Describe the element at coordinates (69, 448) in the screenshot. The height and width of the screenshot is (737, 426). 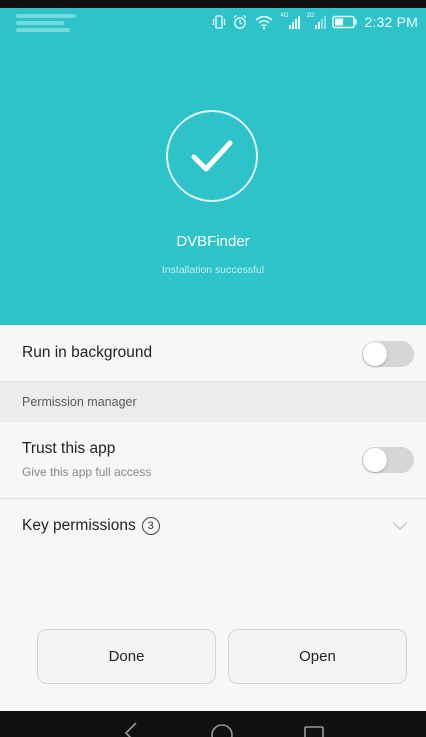
I see `trust-app-label: Trust this app` at that location.